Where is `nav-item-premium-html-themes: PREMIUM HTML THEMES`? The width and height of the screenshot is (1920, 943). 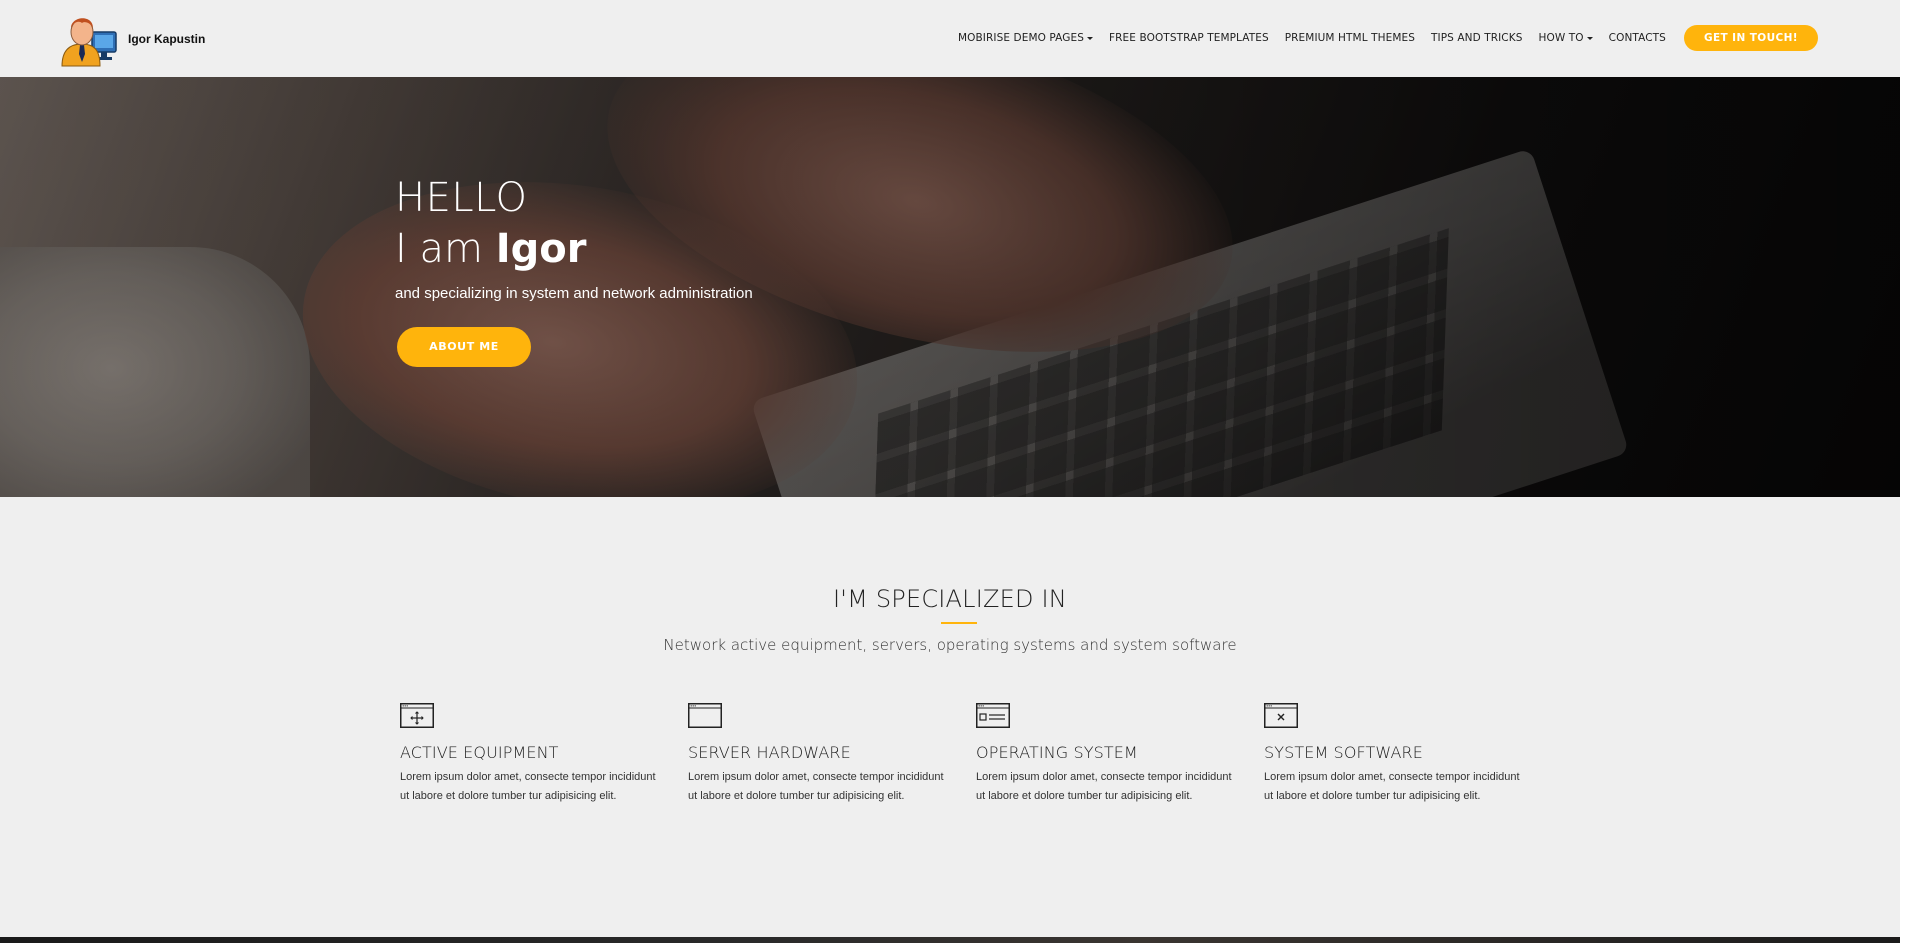
nav-item-premium-html-themes: PREMIUM HTML THEMES is located at coordinates (1350, 38).